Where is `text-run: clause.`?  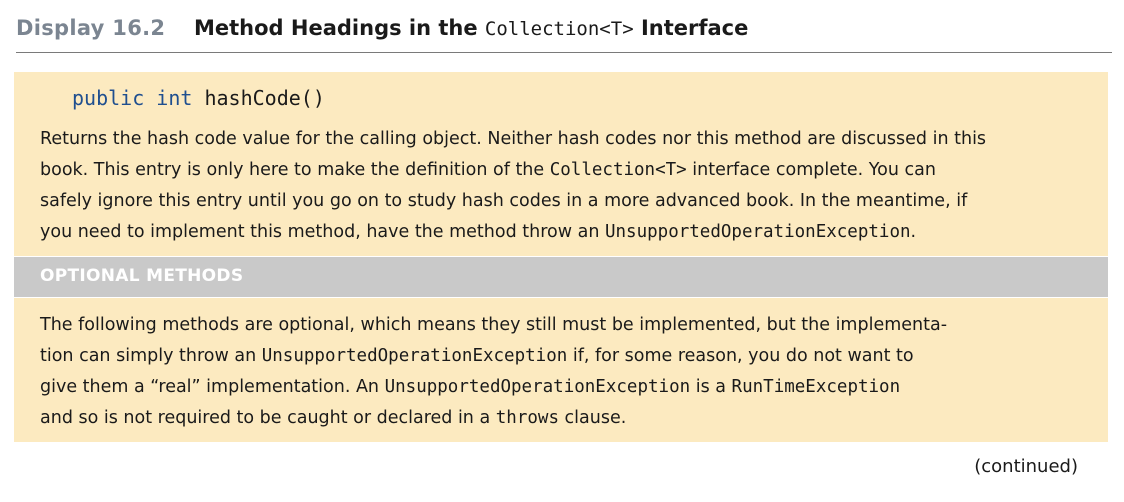
text-run: clause. is located at coordinates (592, 418).